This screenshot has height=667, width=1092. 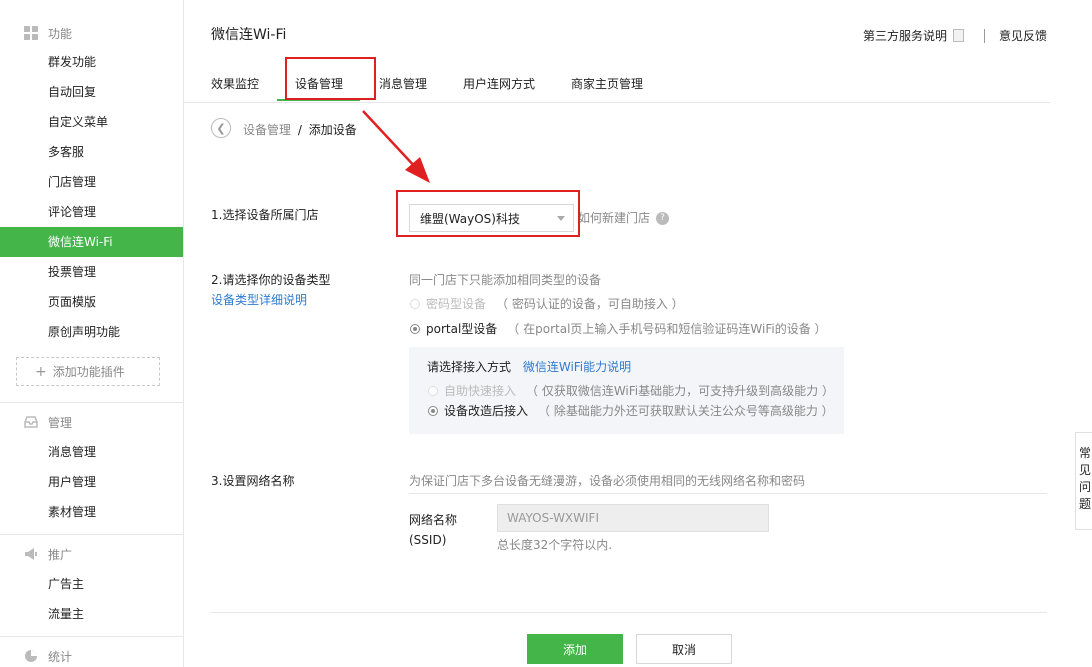 I want to click on sidebar-item-material-management: 素材管理, so click(x=91, y=512).